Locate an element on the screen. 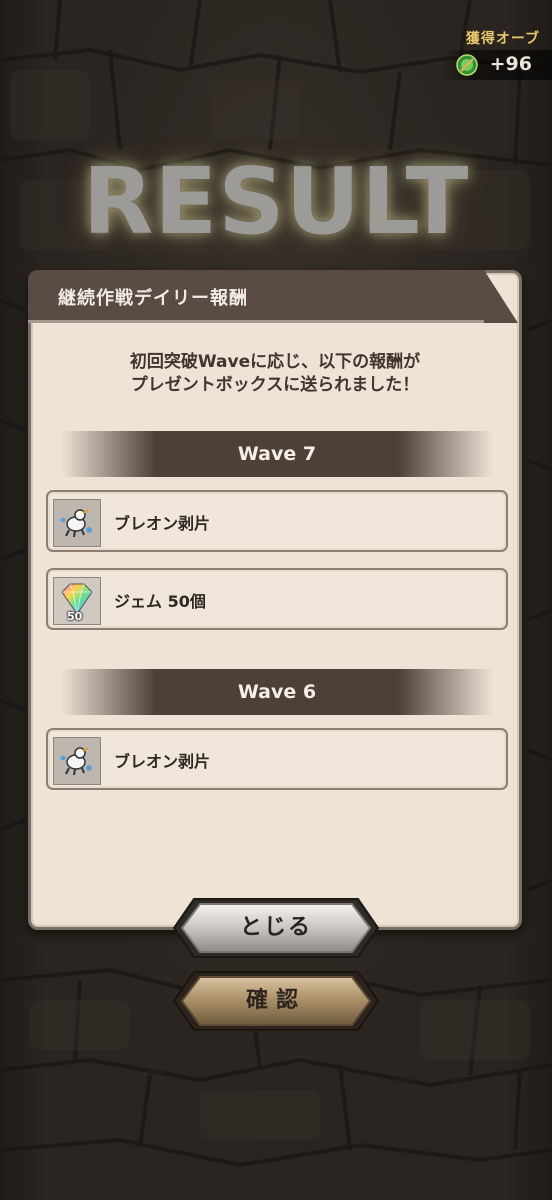 This screenshot has height=1200, width=552. message-line-1: 初回突破Waveに応じ、以下の報酬が is located at coordinates (275, 362).